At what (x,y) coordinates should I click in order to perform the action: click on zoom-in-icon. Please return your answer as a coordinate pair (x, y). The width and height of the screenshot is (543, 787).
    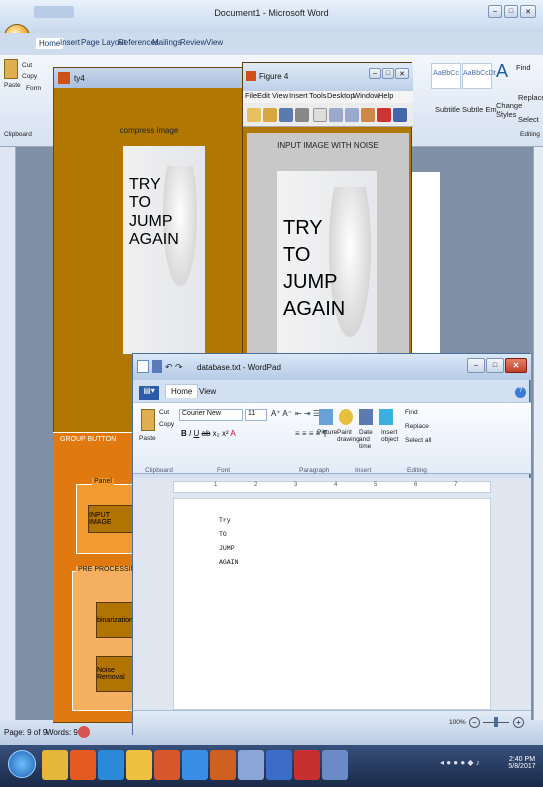
    Looking at the image, I should click on (336, 115).